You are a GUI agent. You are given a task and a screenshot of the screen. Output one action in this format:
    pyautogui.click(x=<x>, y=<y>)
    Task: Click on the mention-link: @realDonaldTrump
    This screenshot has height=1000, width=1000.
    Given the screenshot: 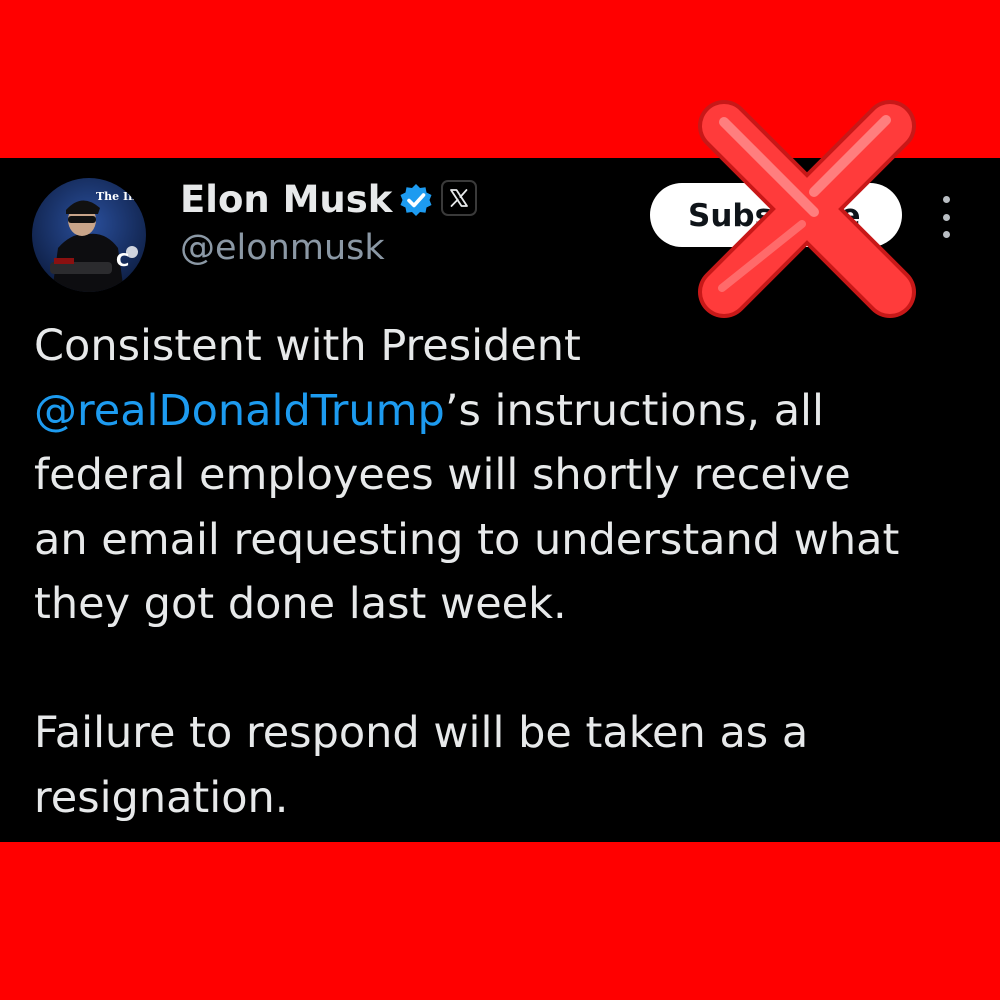 What is the action you would take?
    pyautogui.click(x=239, y=411)
    